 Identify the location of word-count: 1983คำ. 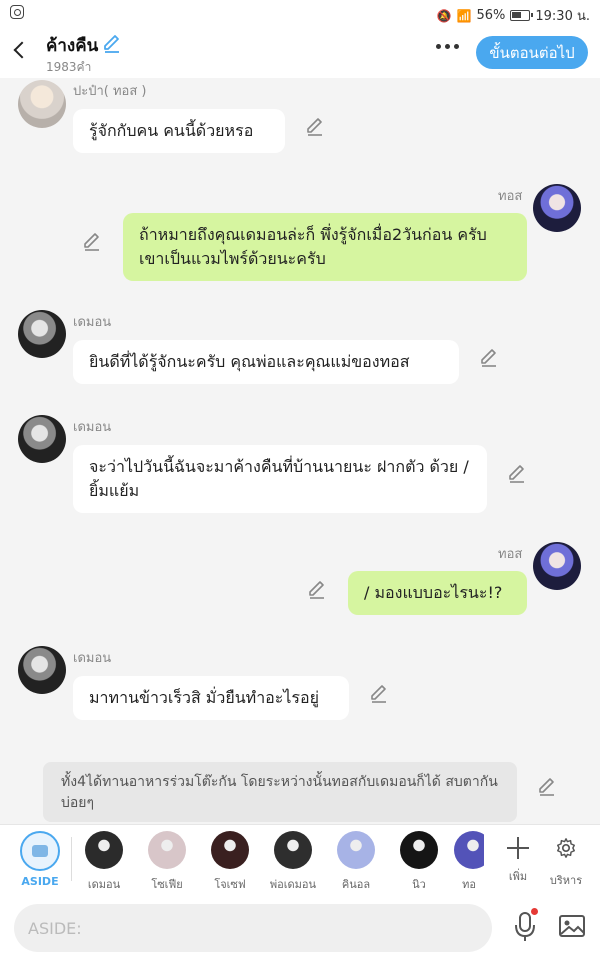
(69, 67).